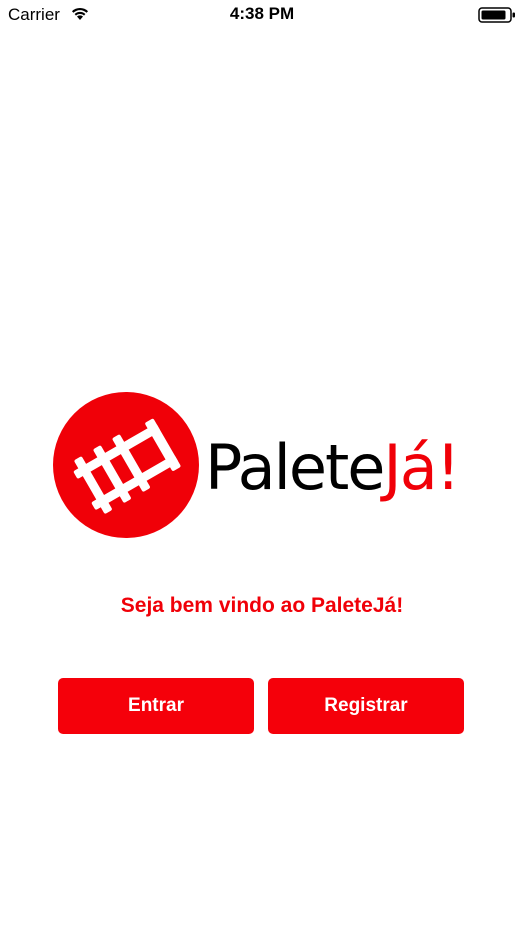  Describe the element at coordinates (496, 15) in the screenshot. I see `battery-icon` at that location.